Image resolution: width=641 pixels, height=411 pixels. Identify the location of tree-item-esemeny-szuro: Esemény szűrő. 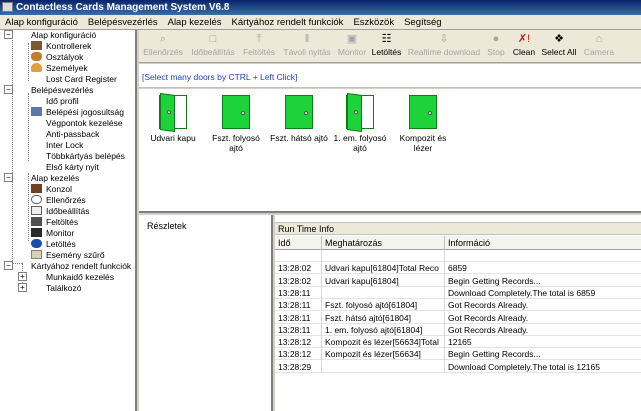
(75, 255).